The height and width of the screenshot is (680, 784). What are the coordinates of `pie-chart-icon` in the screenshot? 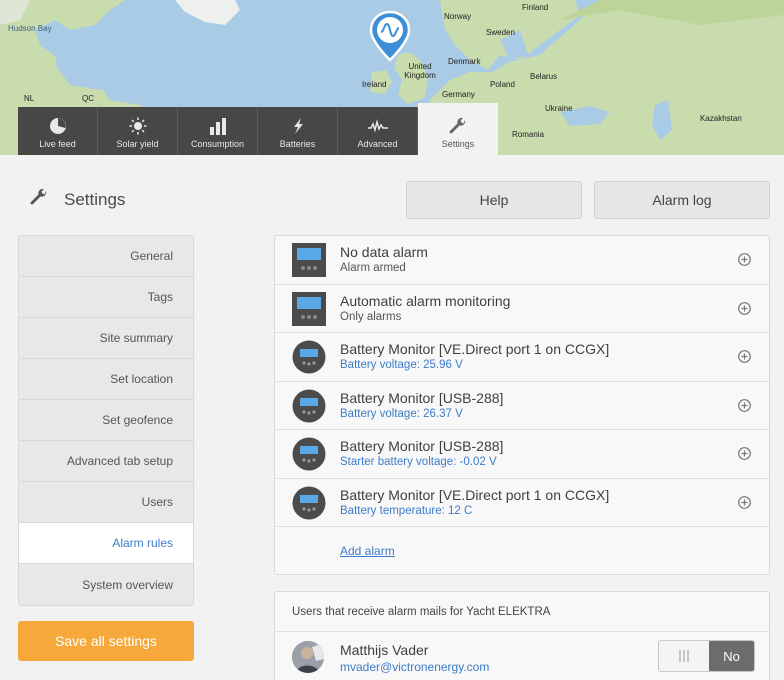 It's located at (58, 126).